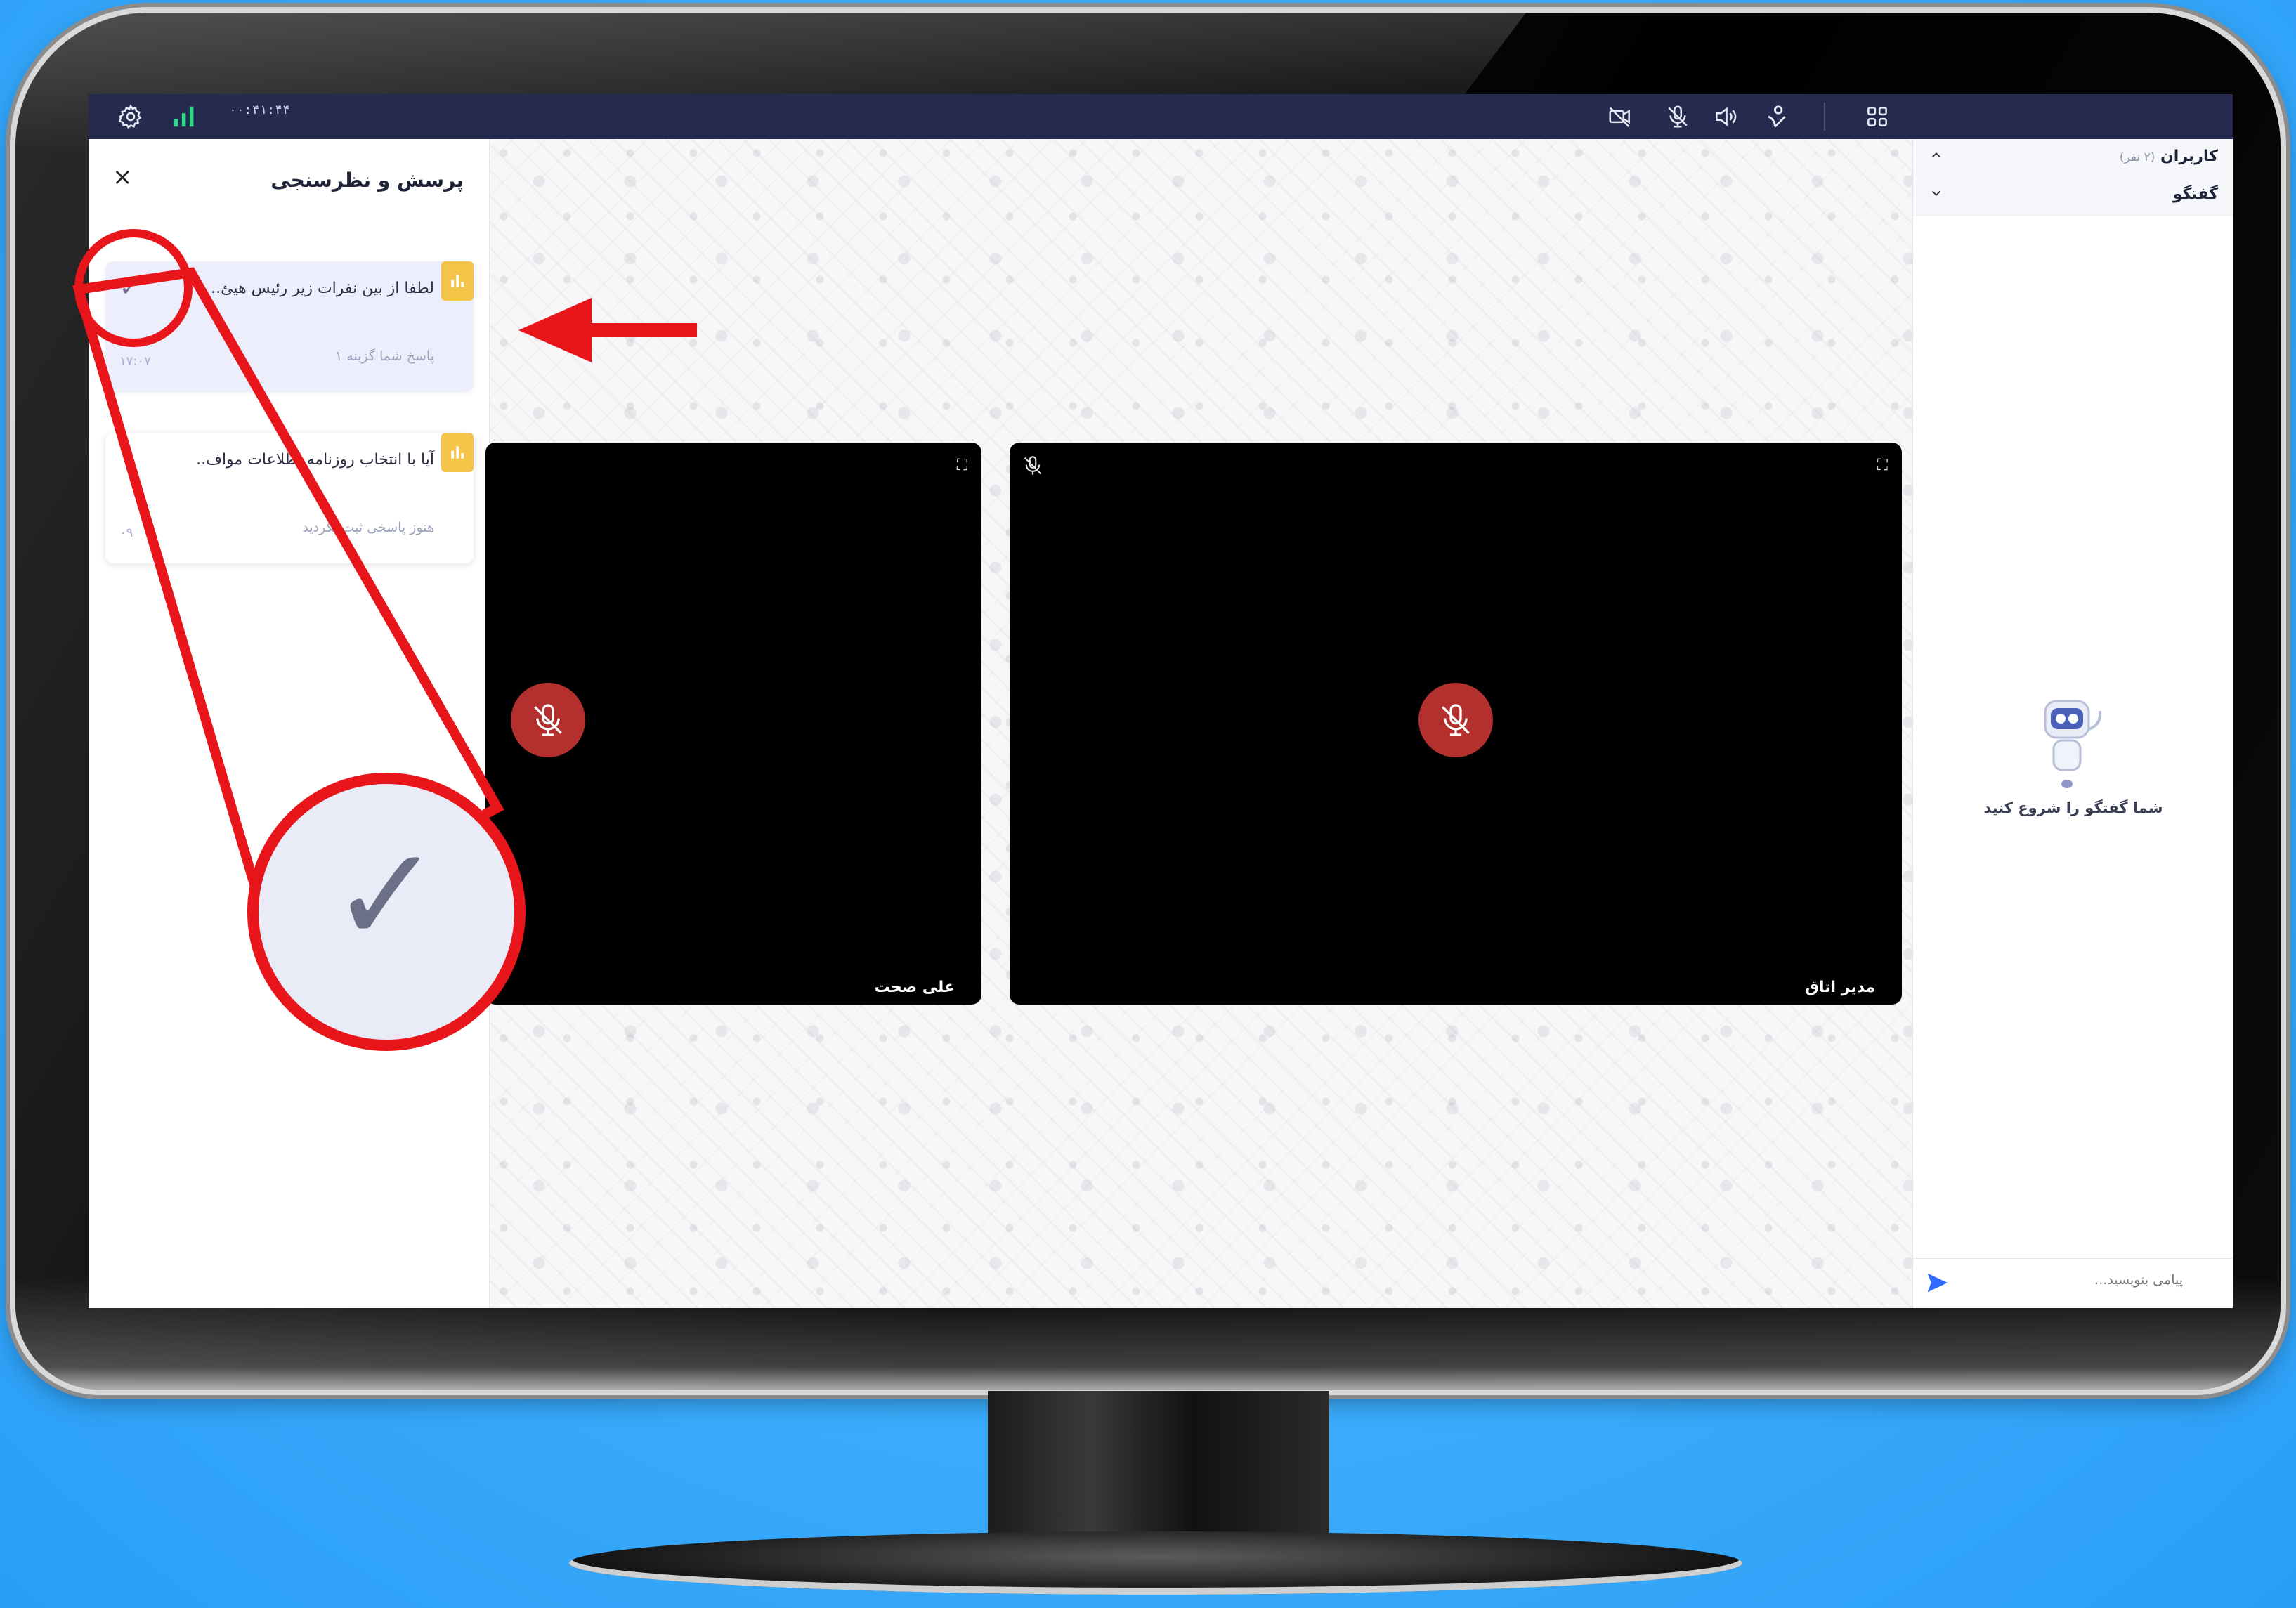  What do you see at coordinates (2073, 807) in the screenshot?
I see `chat-empty-state: شما گفتگو را شروع کنید` at bounding box center [2073, 807].